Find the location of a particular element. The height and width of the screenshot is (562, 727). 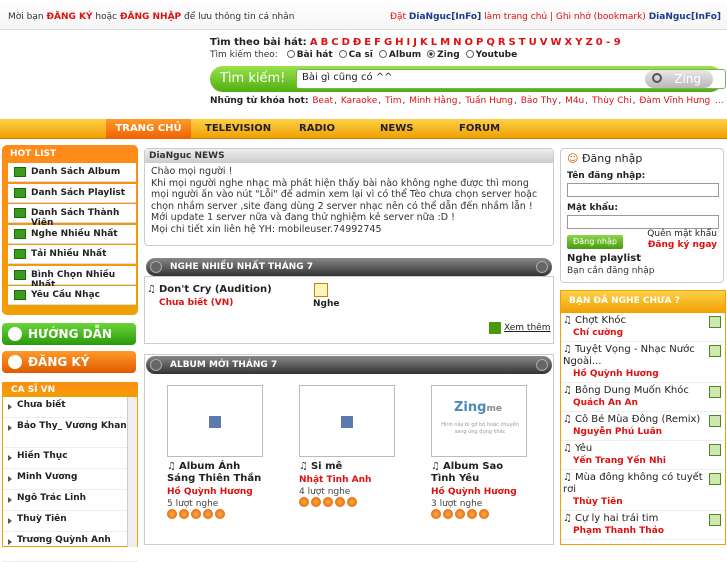

letter-link: J is located at coordinates (415, 42).